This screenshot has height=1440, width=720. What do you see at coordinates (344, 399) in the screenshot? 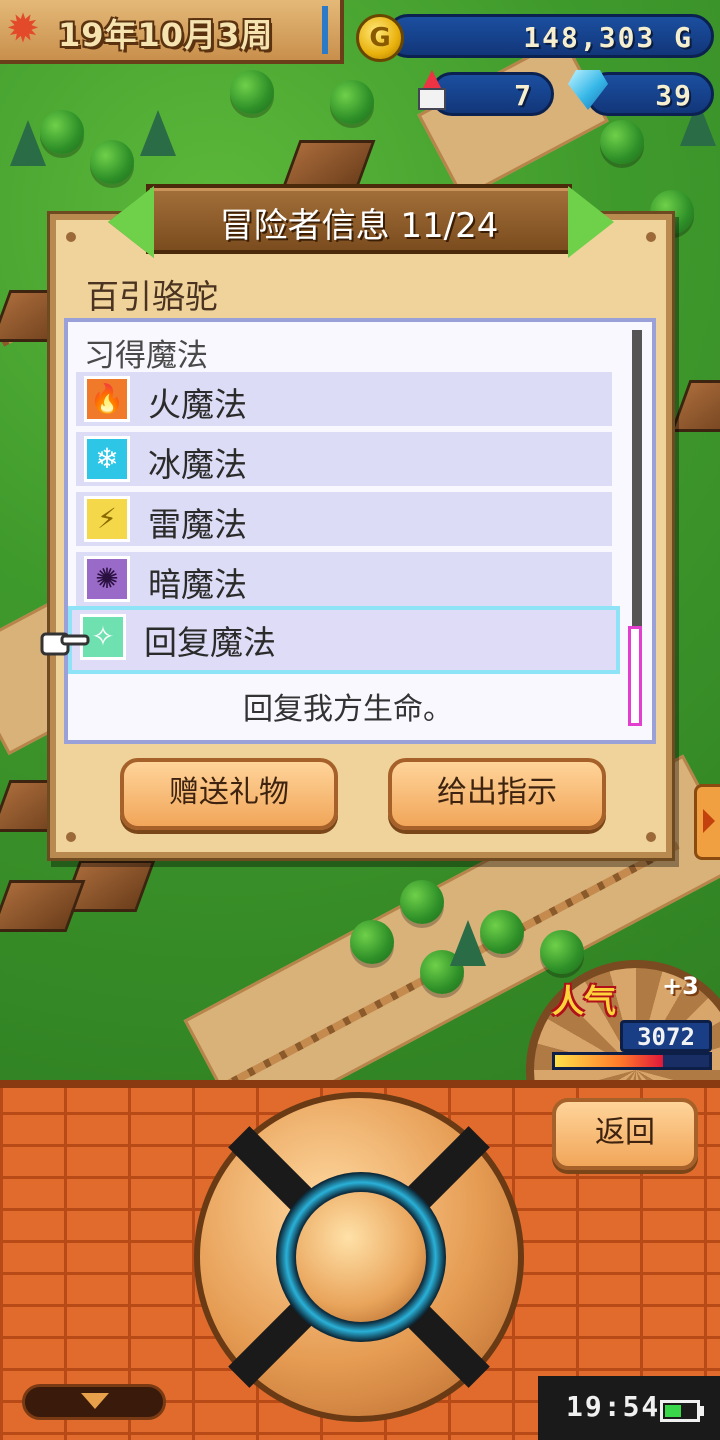
I see `magic-item-fire: 🔥 火魔法` at bounding box center [344, 399].